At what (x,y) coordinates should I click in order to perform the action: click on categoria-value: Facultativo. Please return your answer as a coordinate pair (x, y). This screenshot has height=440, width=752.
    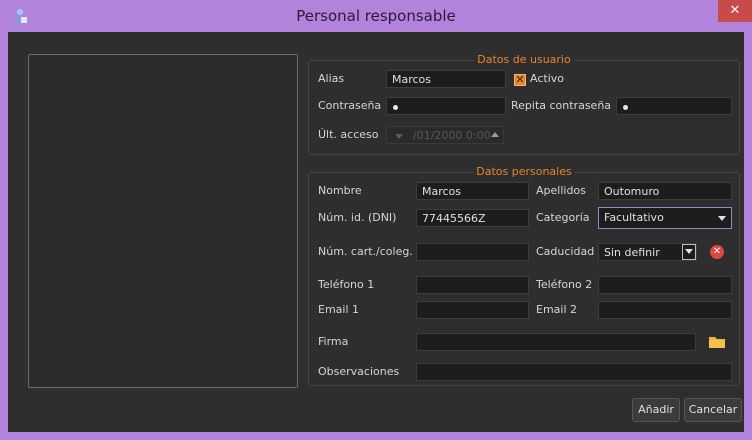
    Looking at the image, I should click on (634, 217).